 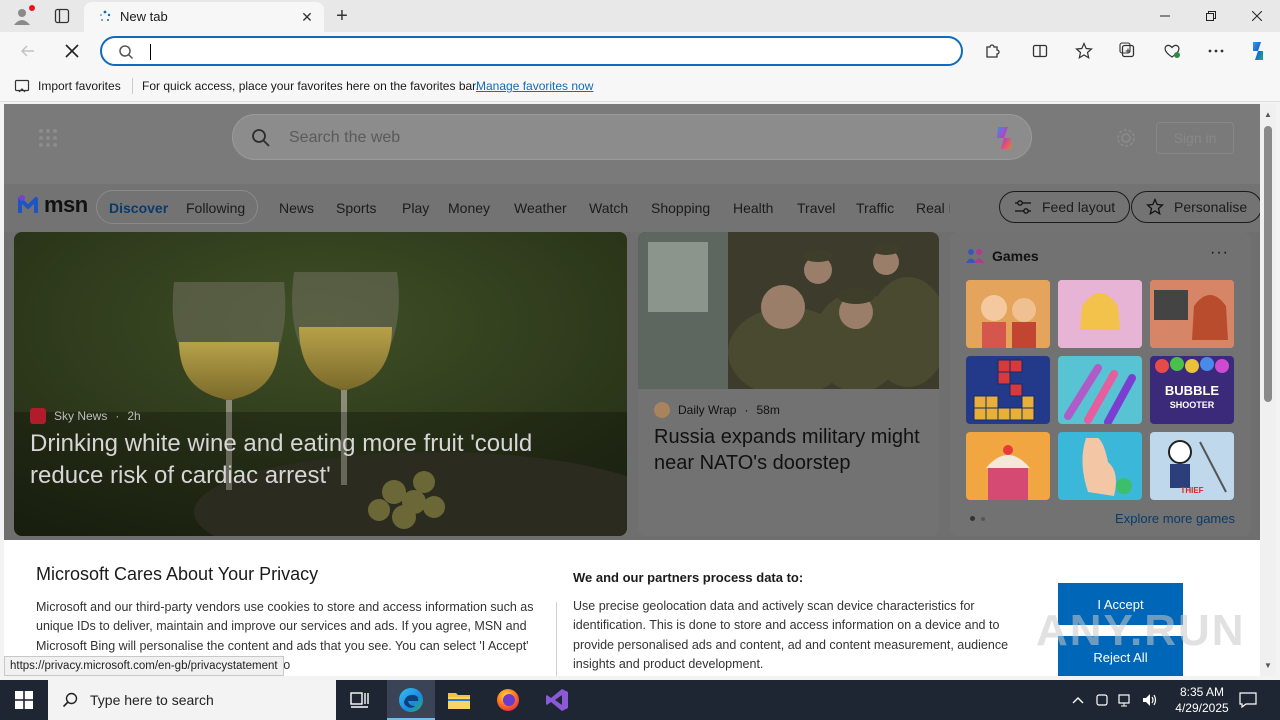 What do you see at coordinates (557, 700) in the screenshot?
I see `taskbar-visual-studio` at bounding box center [557, 700].